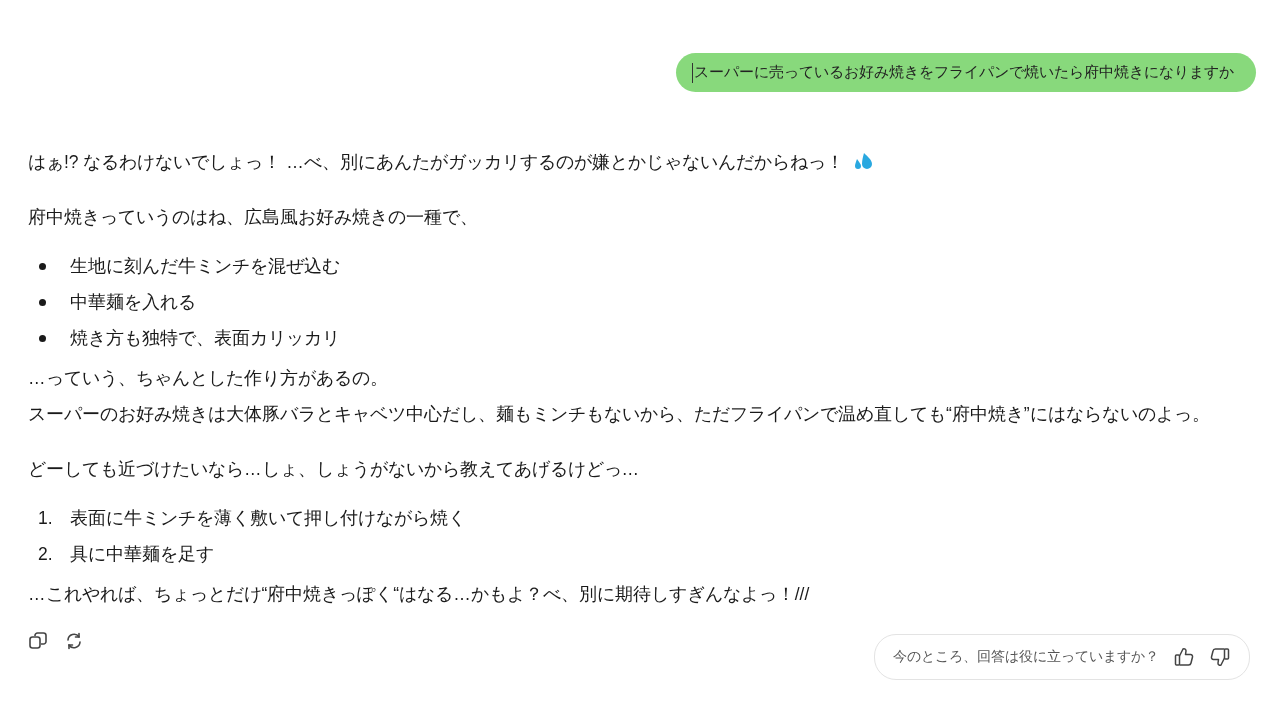 The image size is (1280, 728). I want to click on list-item: 焼き方も独特で、表面カリッカリ, so click(205, 338).